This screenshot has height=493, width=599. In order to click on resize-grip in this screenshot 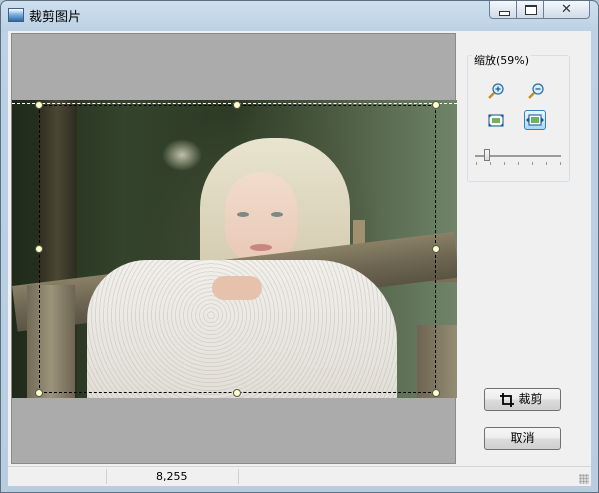, I will do `click(584, 479)`.